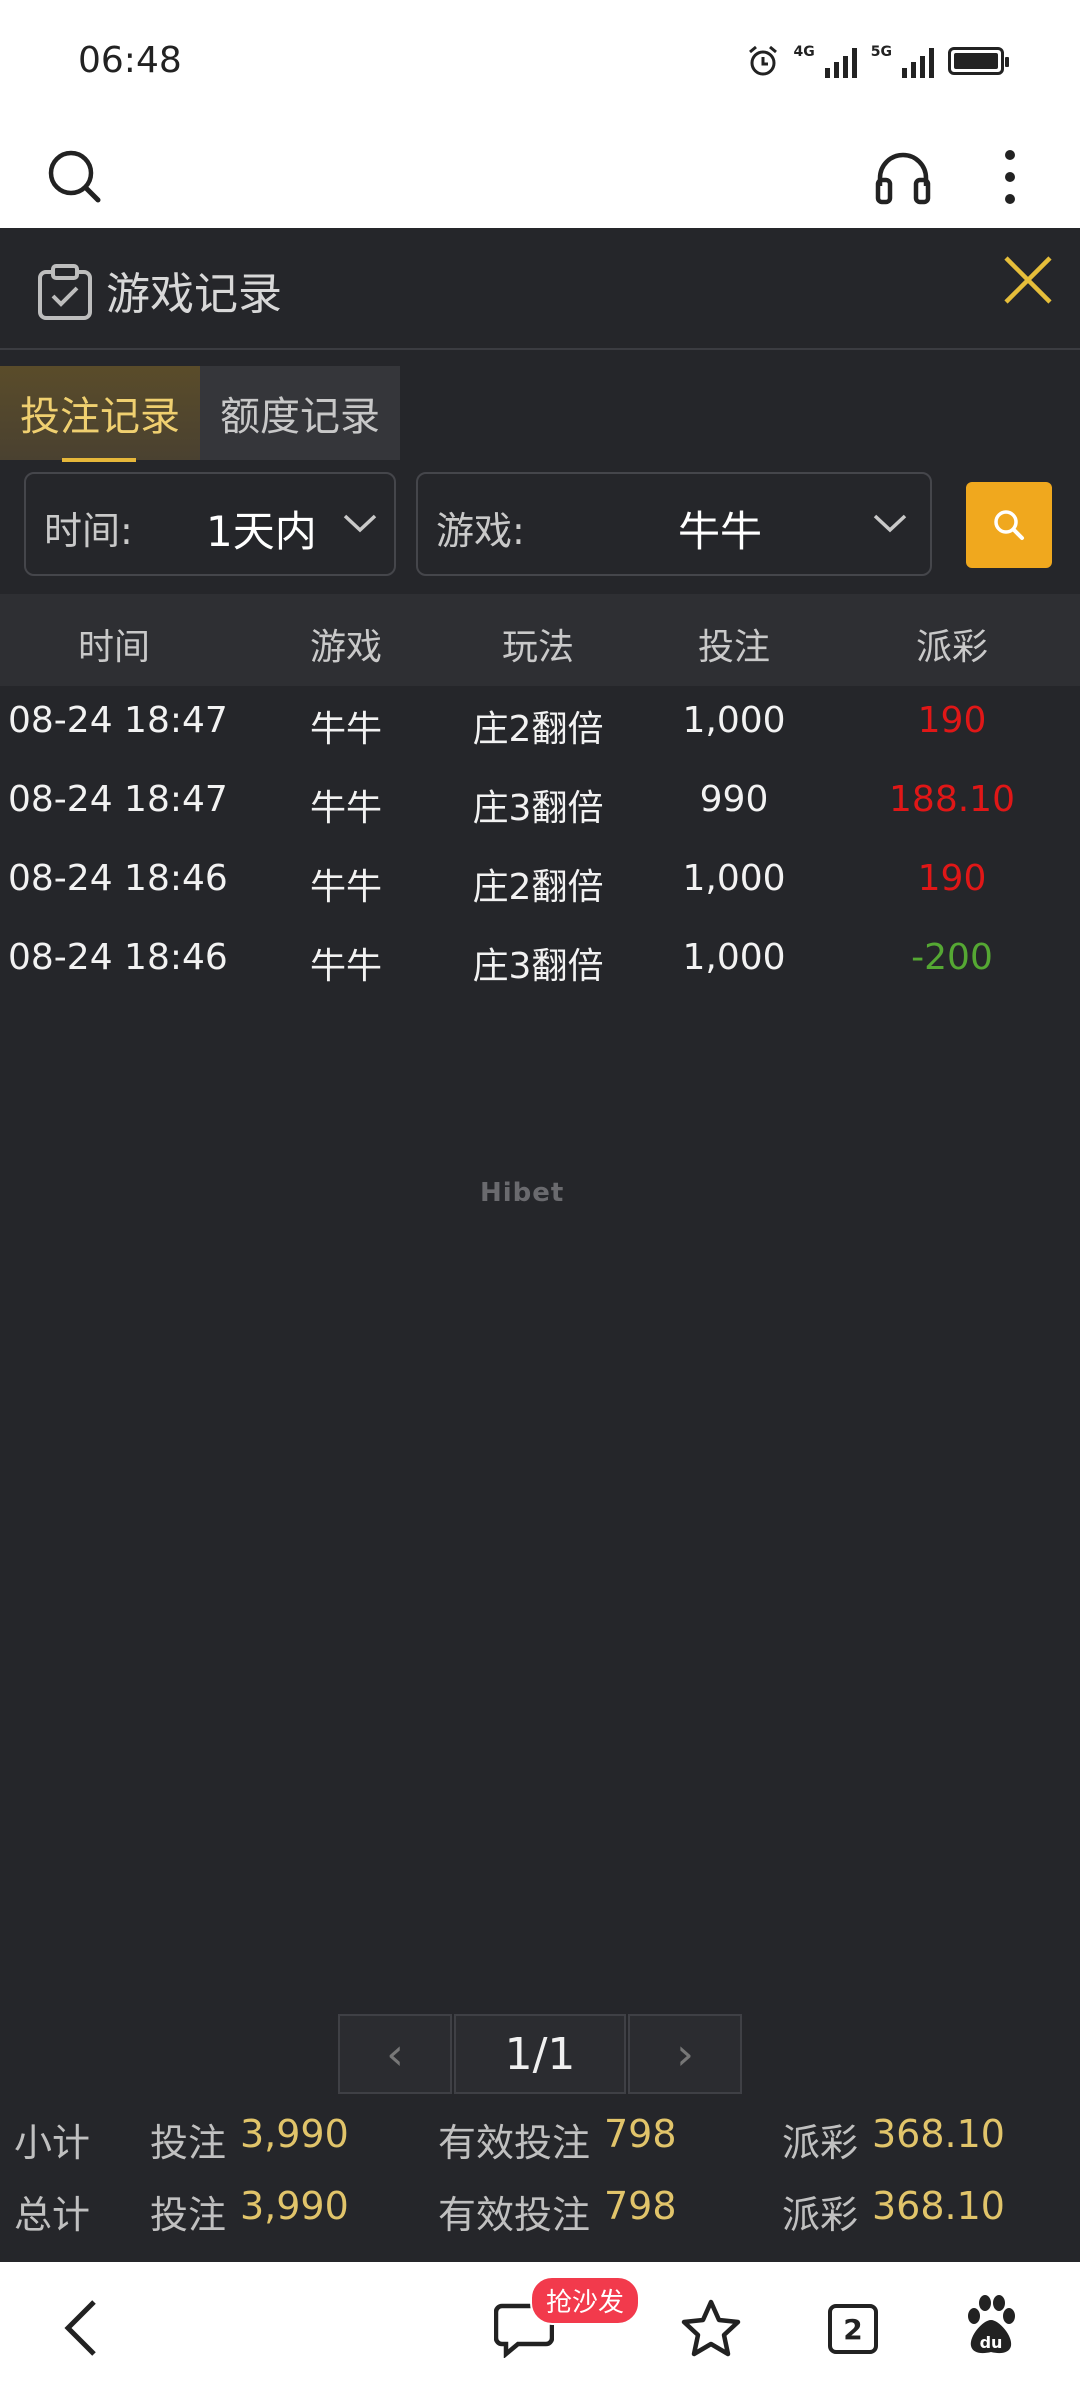 This screenshot has width=1080, height=2388. I want to click on star-icon, so click(711, 2328).